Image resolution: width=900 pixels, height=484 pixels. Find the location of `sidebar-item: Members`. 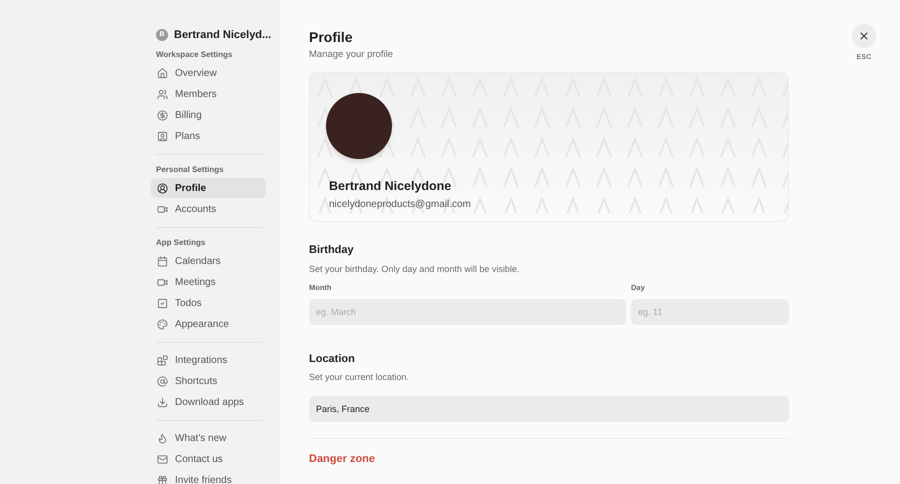

sidebar-item: Members is located at coordinates (208, 94).